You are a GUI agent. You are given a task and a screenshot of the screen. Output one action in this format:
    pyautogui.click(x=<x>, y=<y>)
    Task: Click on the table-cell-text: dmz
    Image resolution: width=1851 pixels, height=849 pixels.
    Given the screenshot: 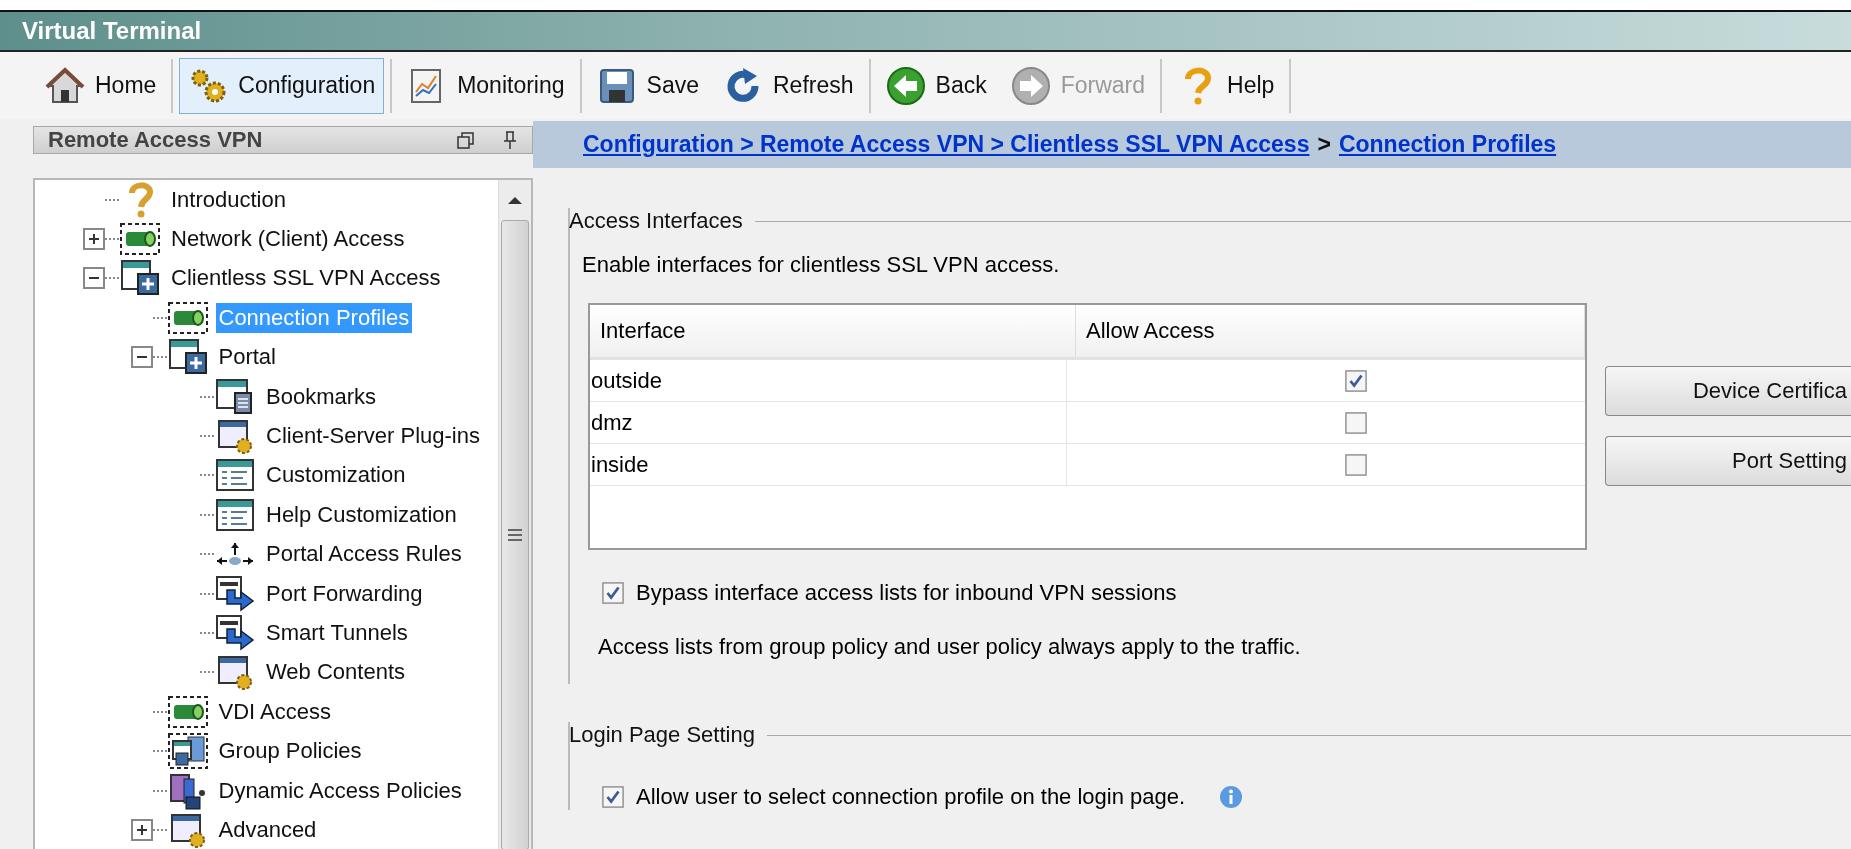 What is the action you would take?
    pyautogui.click(x=612, y=422)
    